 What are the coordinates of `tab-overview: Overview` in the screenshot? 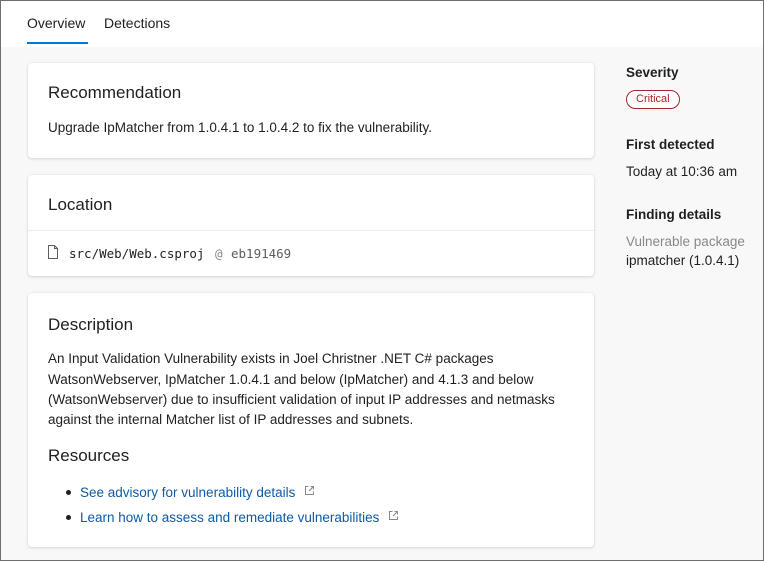 It's located at (56, 23).